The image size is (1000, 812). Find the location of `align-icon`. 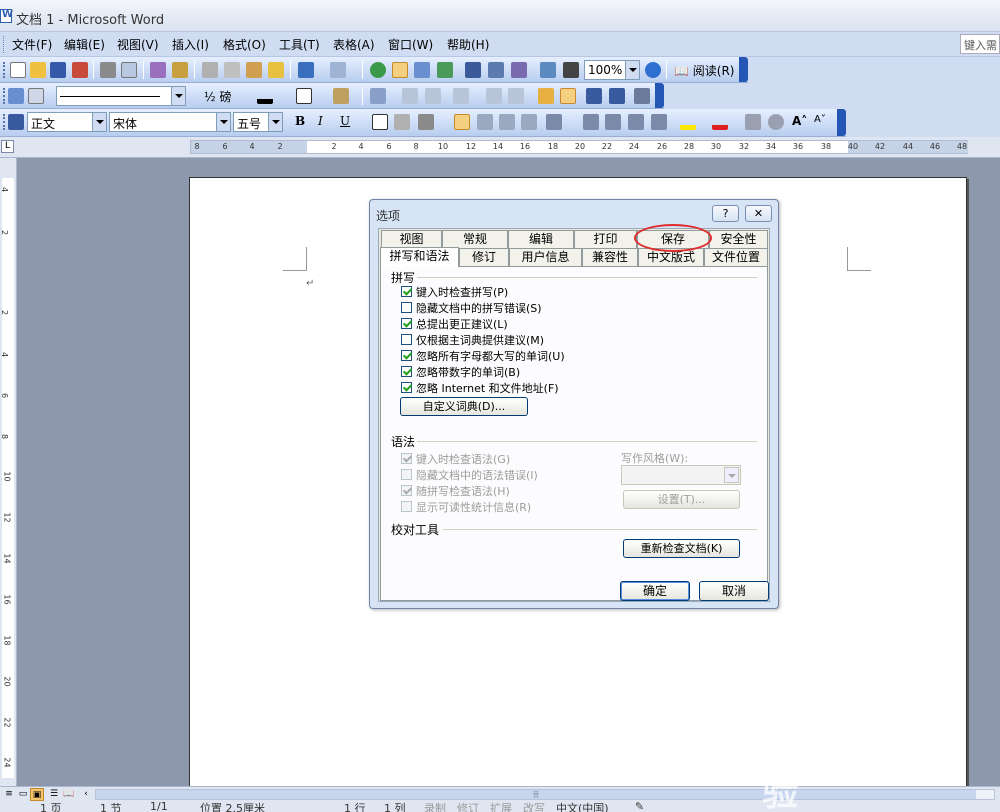

align-icon is located at coordinates (461, 96).